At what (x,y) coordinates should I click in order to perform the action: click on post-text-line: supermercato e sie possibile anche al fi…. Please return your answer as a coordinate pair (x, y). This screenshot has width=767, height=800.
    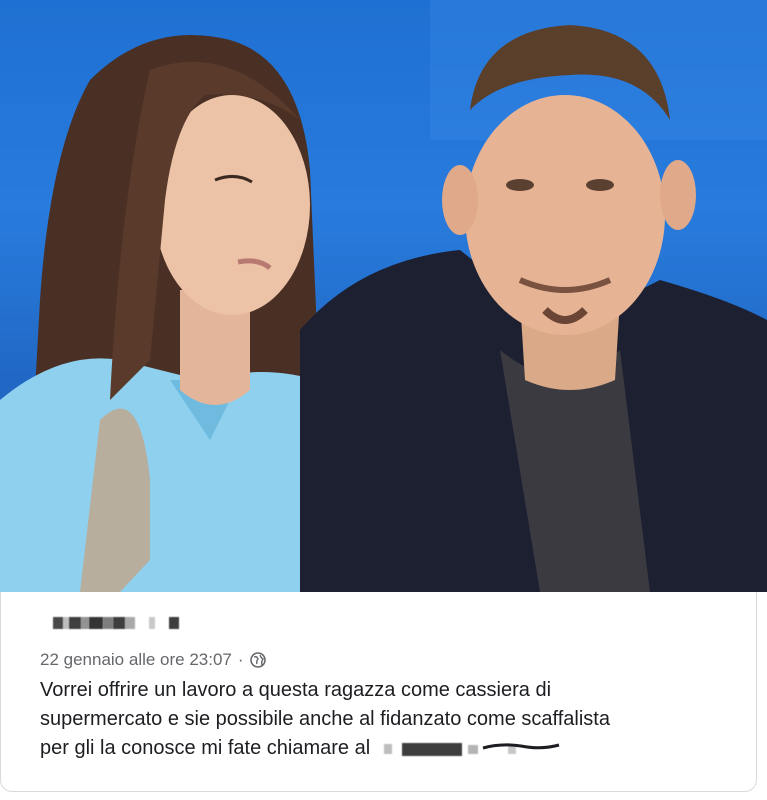
    Looking at the image, I should click on (325, 719).